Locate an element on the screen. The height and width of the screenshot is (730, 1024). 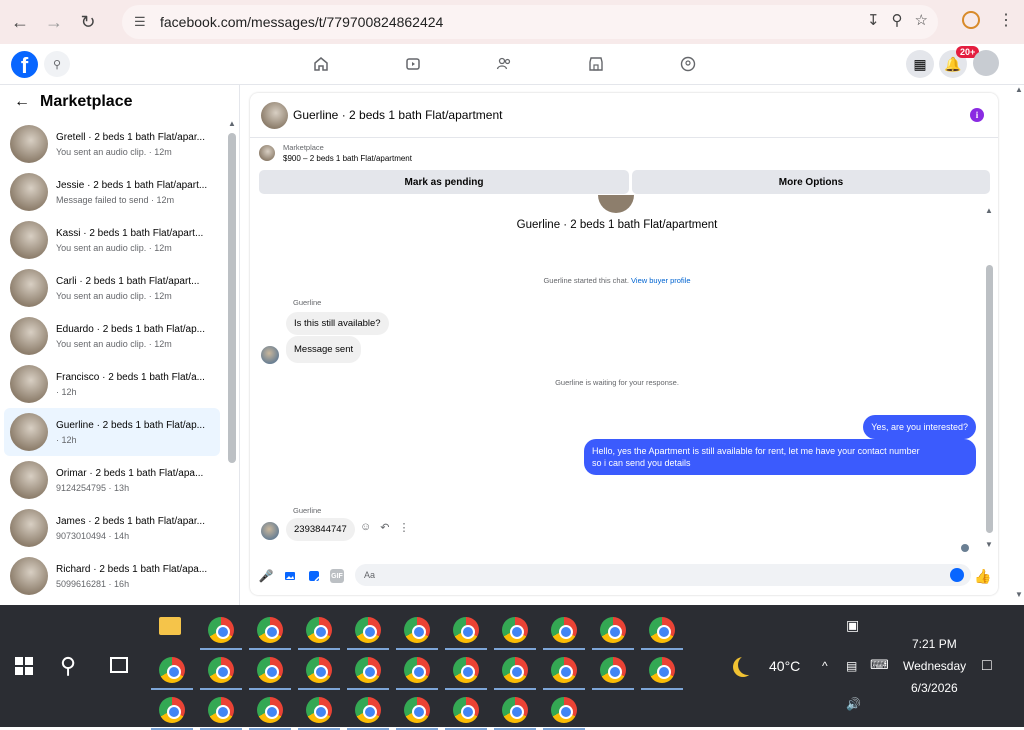
emoji-icon is located at coordinates (957, 575).